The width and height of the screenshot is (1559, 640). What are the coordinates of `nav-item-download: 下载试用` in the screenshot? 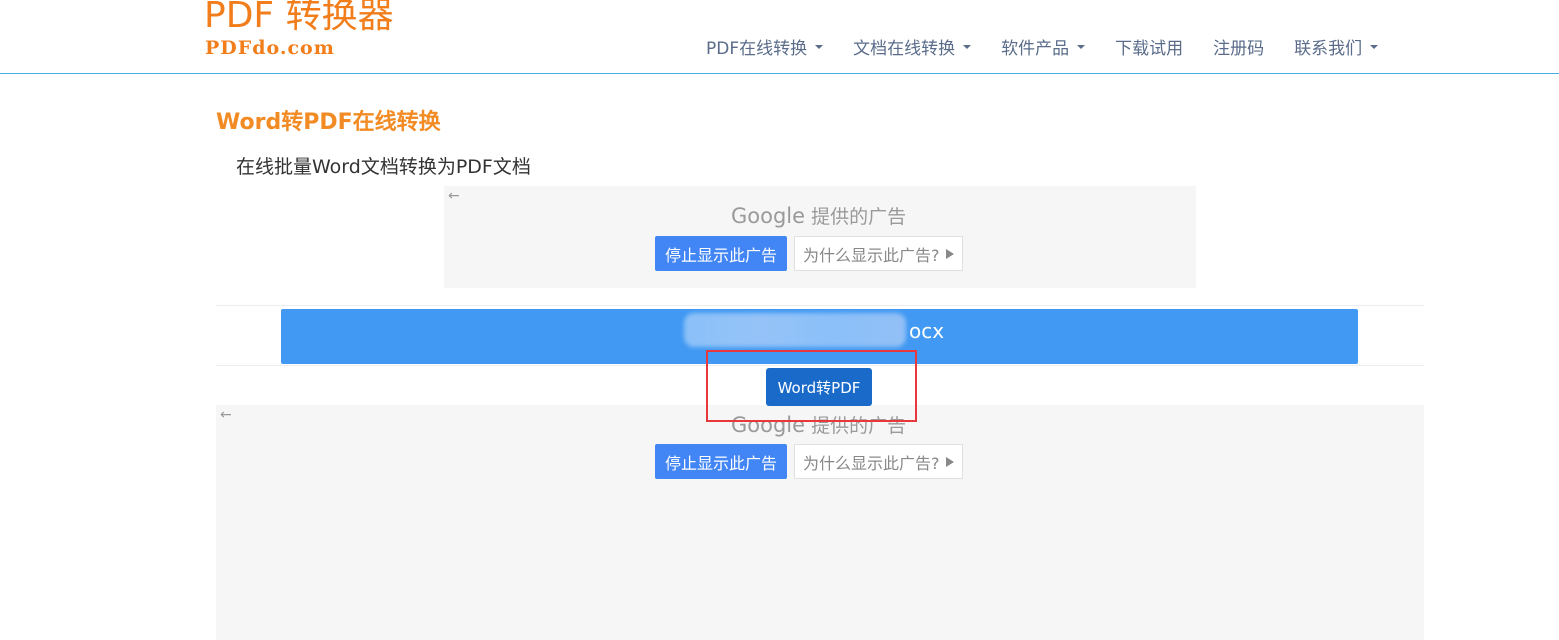 It's located at (1149, 46).